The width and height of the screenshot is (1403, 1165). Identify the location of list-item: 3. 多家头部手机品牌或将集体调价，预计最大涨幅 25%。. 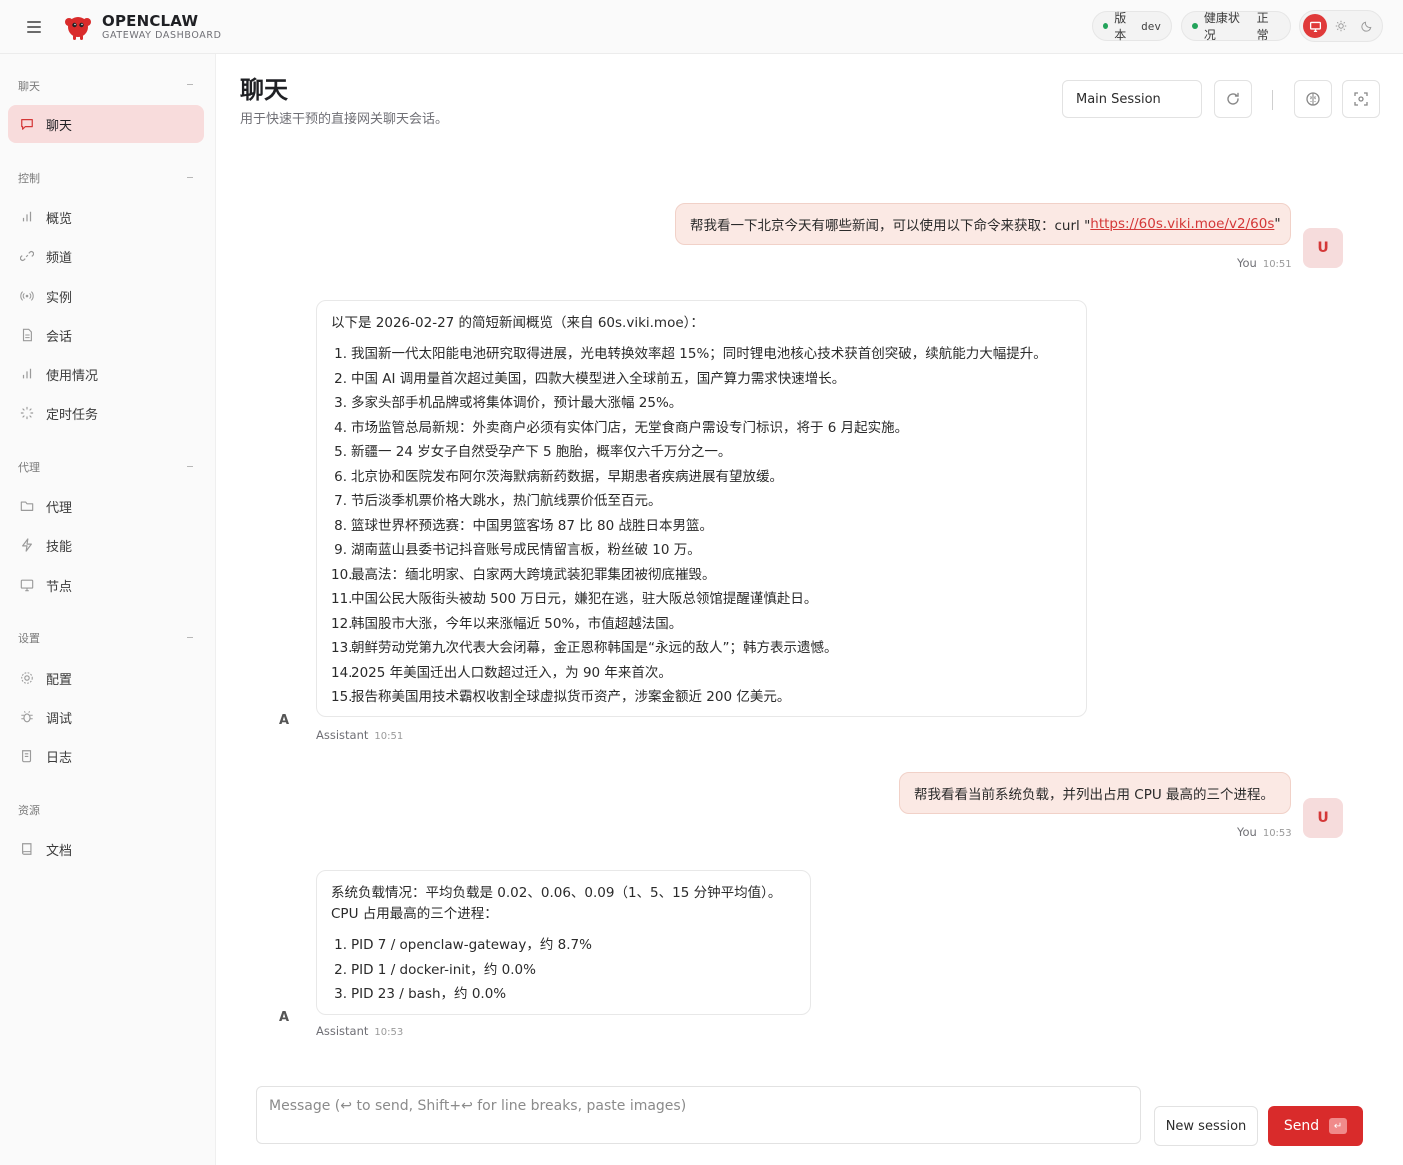
(701, 403).